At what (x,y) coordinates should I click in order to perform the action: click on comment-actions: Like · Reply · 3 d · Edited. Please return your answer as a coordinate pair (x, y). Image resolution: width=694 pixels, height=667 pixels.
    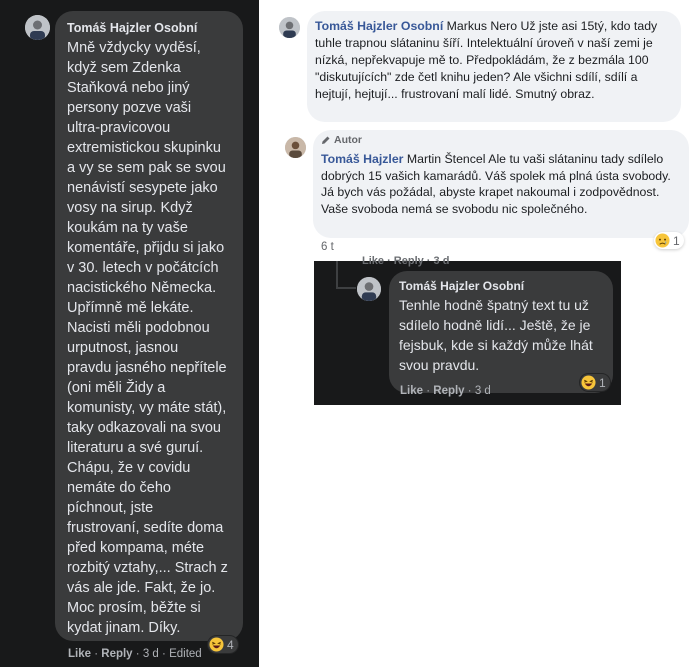
    Looking at the image, I should click on (135, 654).